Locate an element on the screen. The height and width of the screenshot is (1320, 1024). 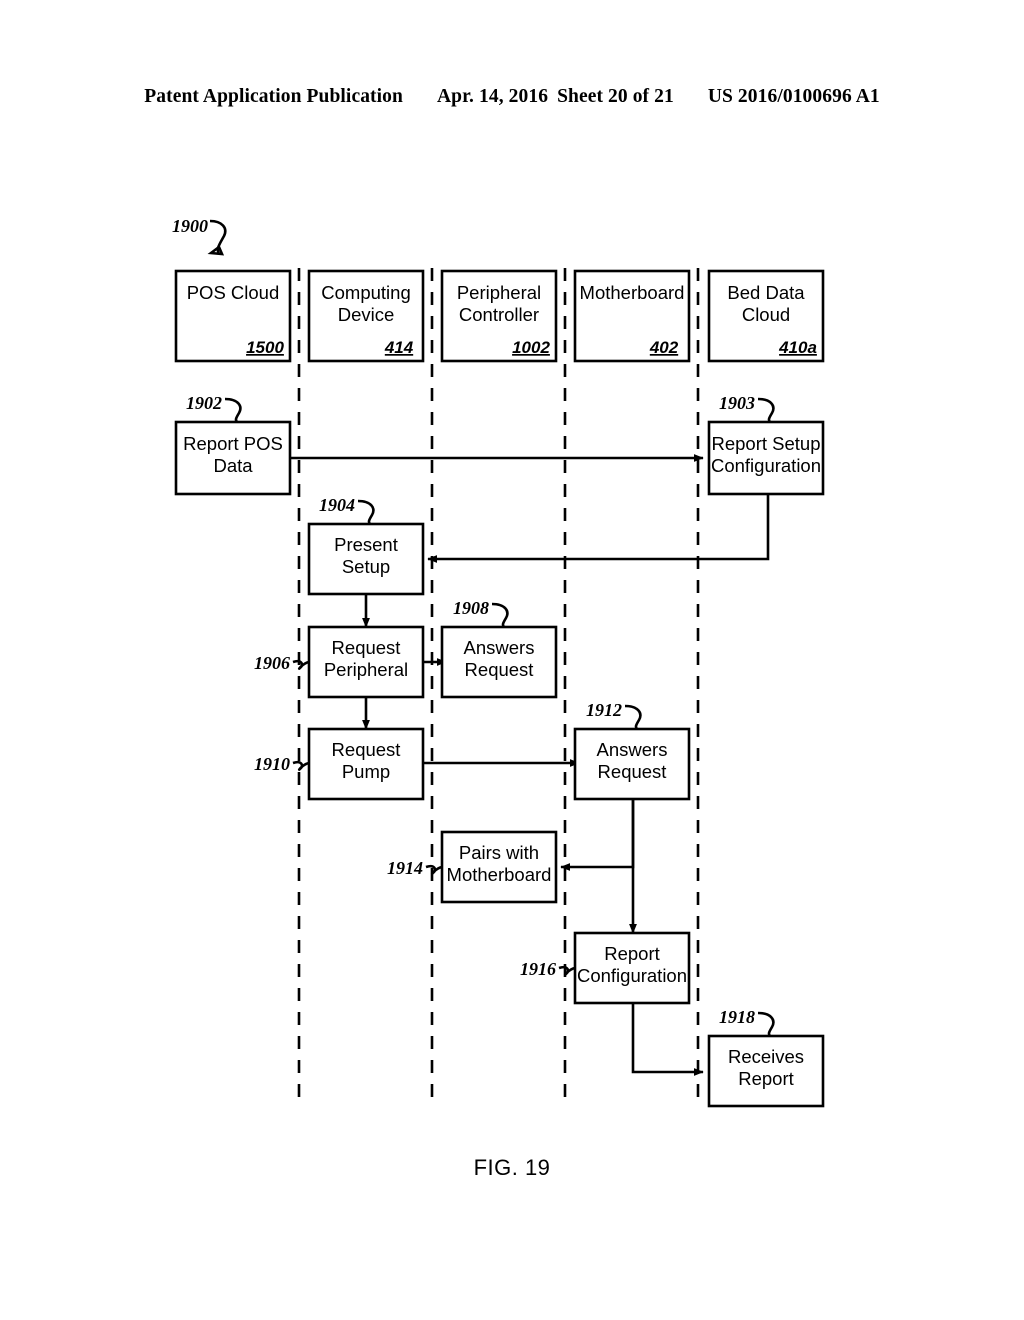
lane-header-title-line1-3: Motherboard is located at coordinates (632, 292).